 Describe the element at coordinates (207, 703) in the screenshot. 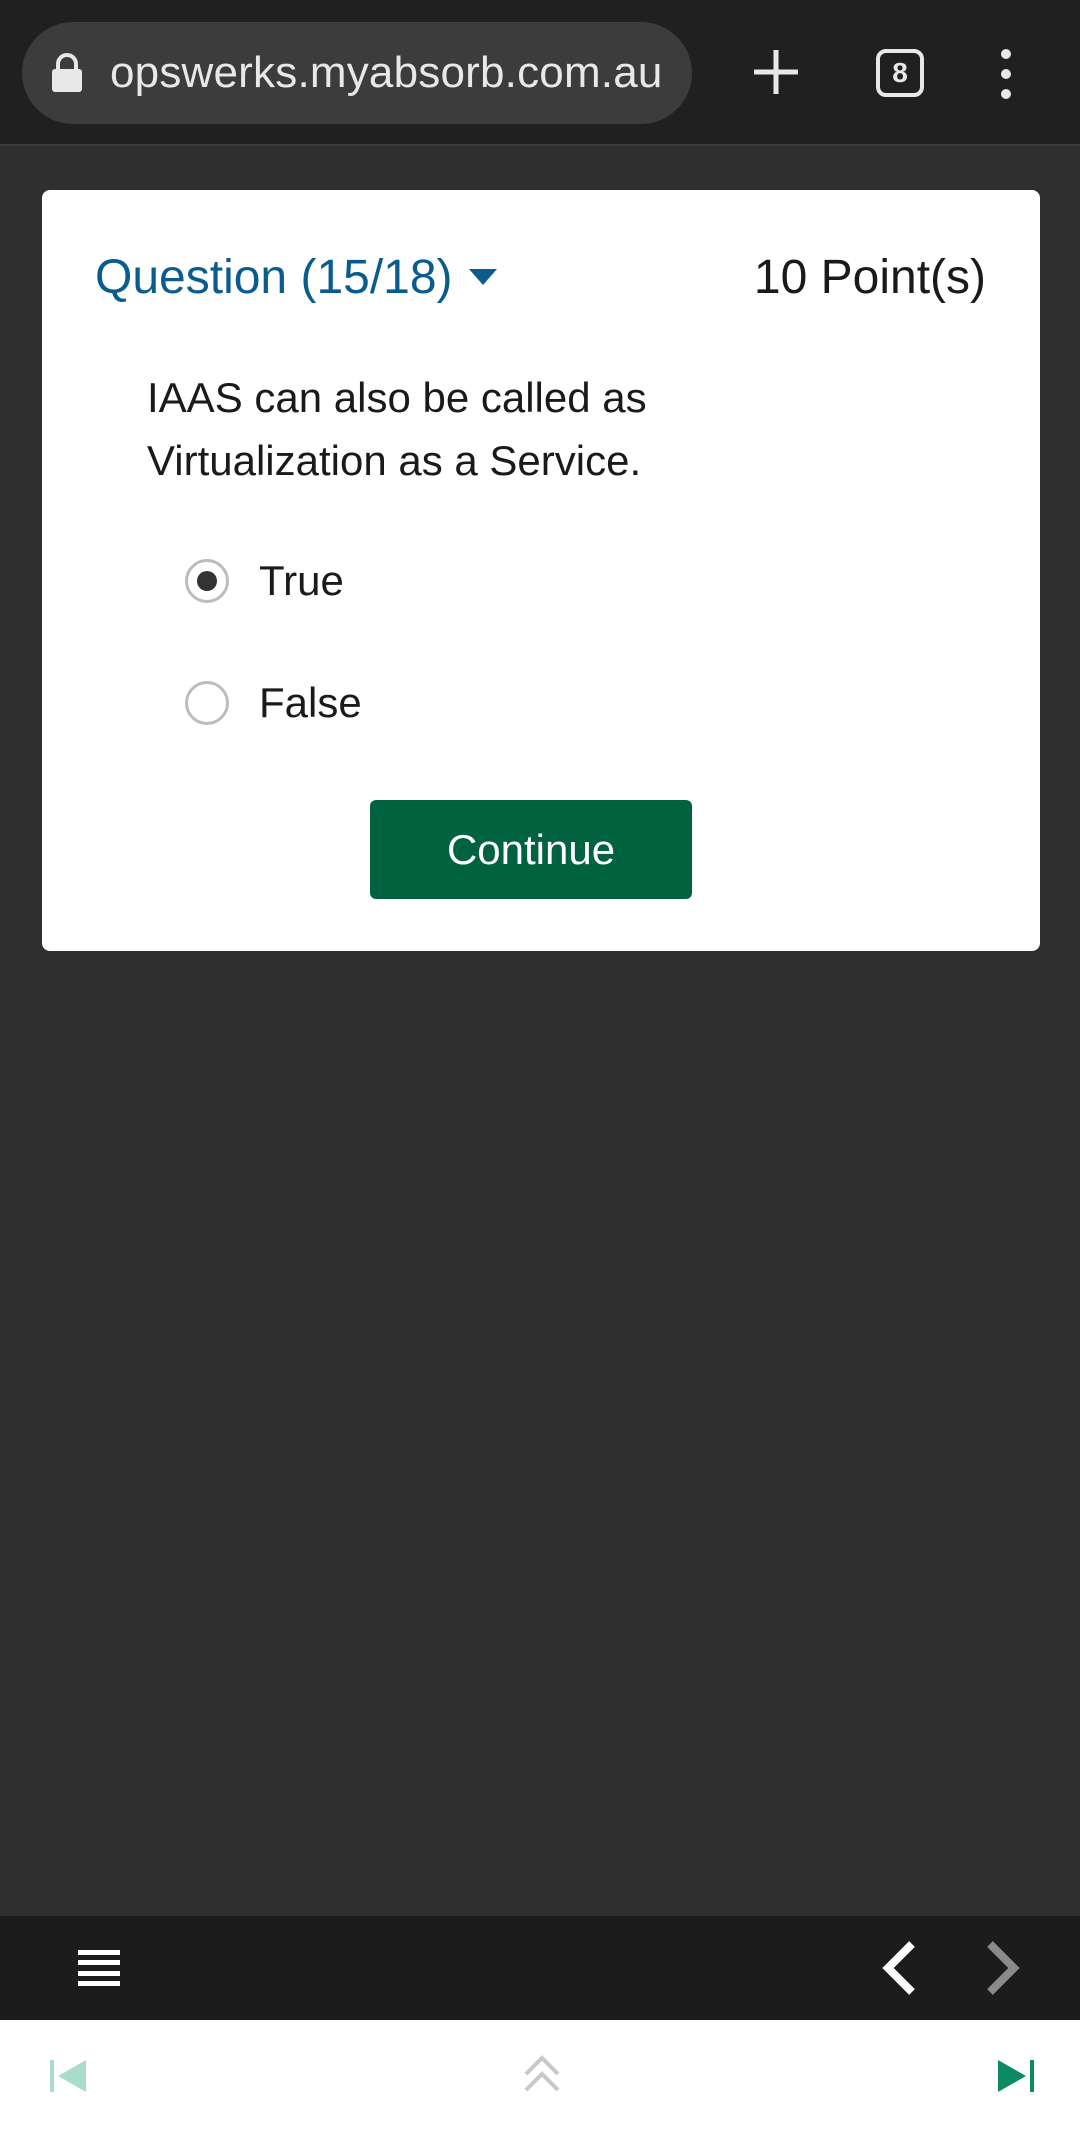

I see `radio-false` at that location.